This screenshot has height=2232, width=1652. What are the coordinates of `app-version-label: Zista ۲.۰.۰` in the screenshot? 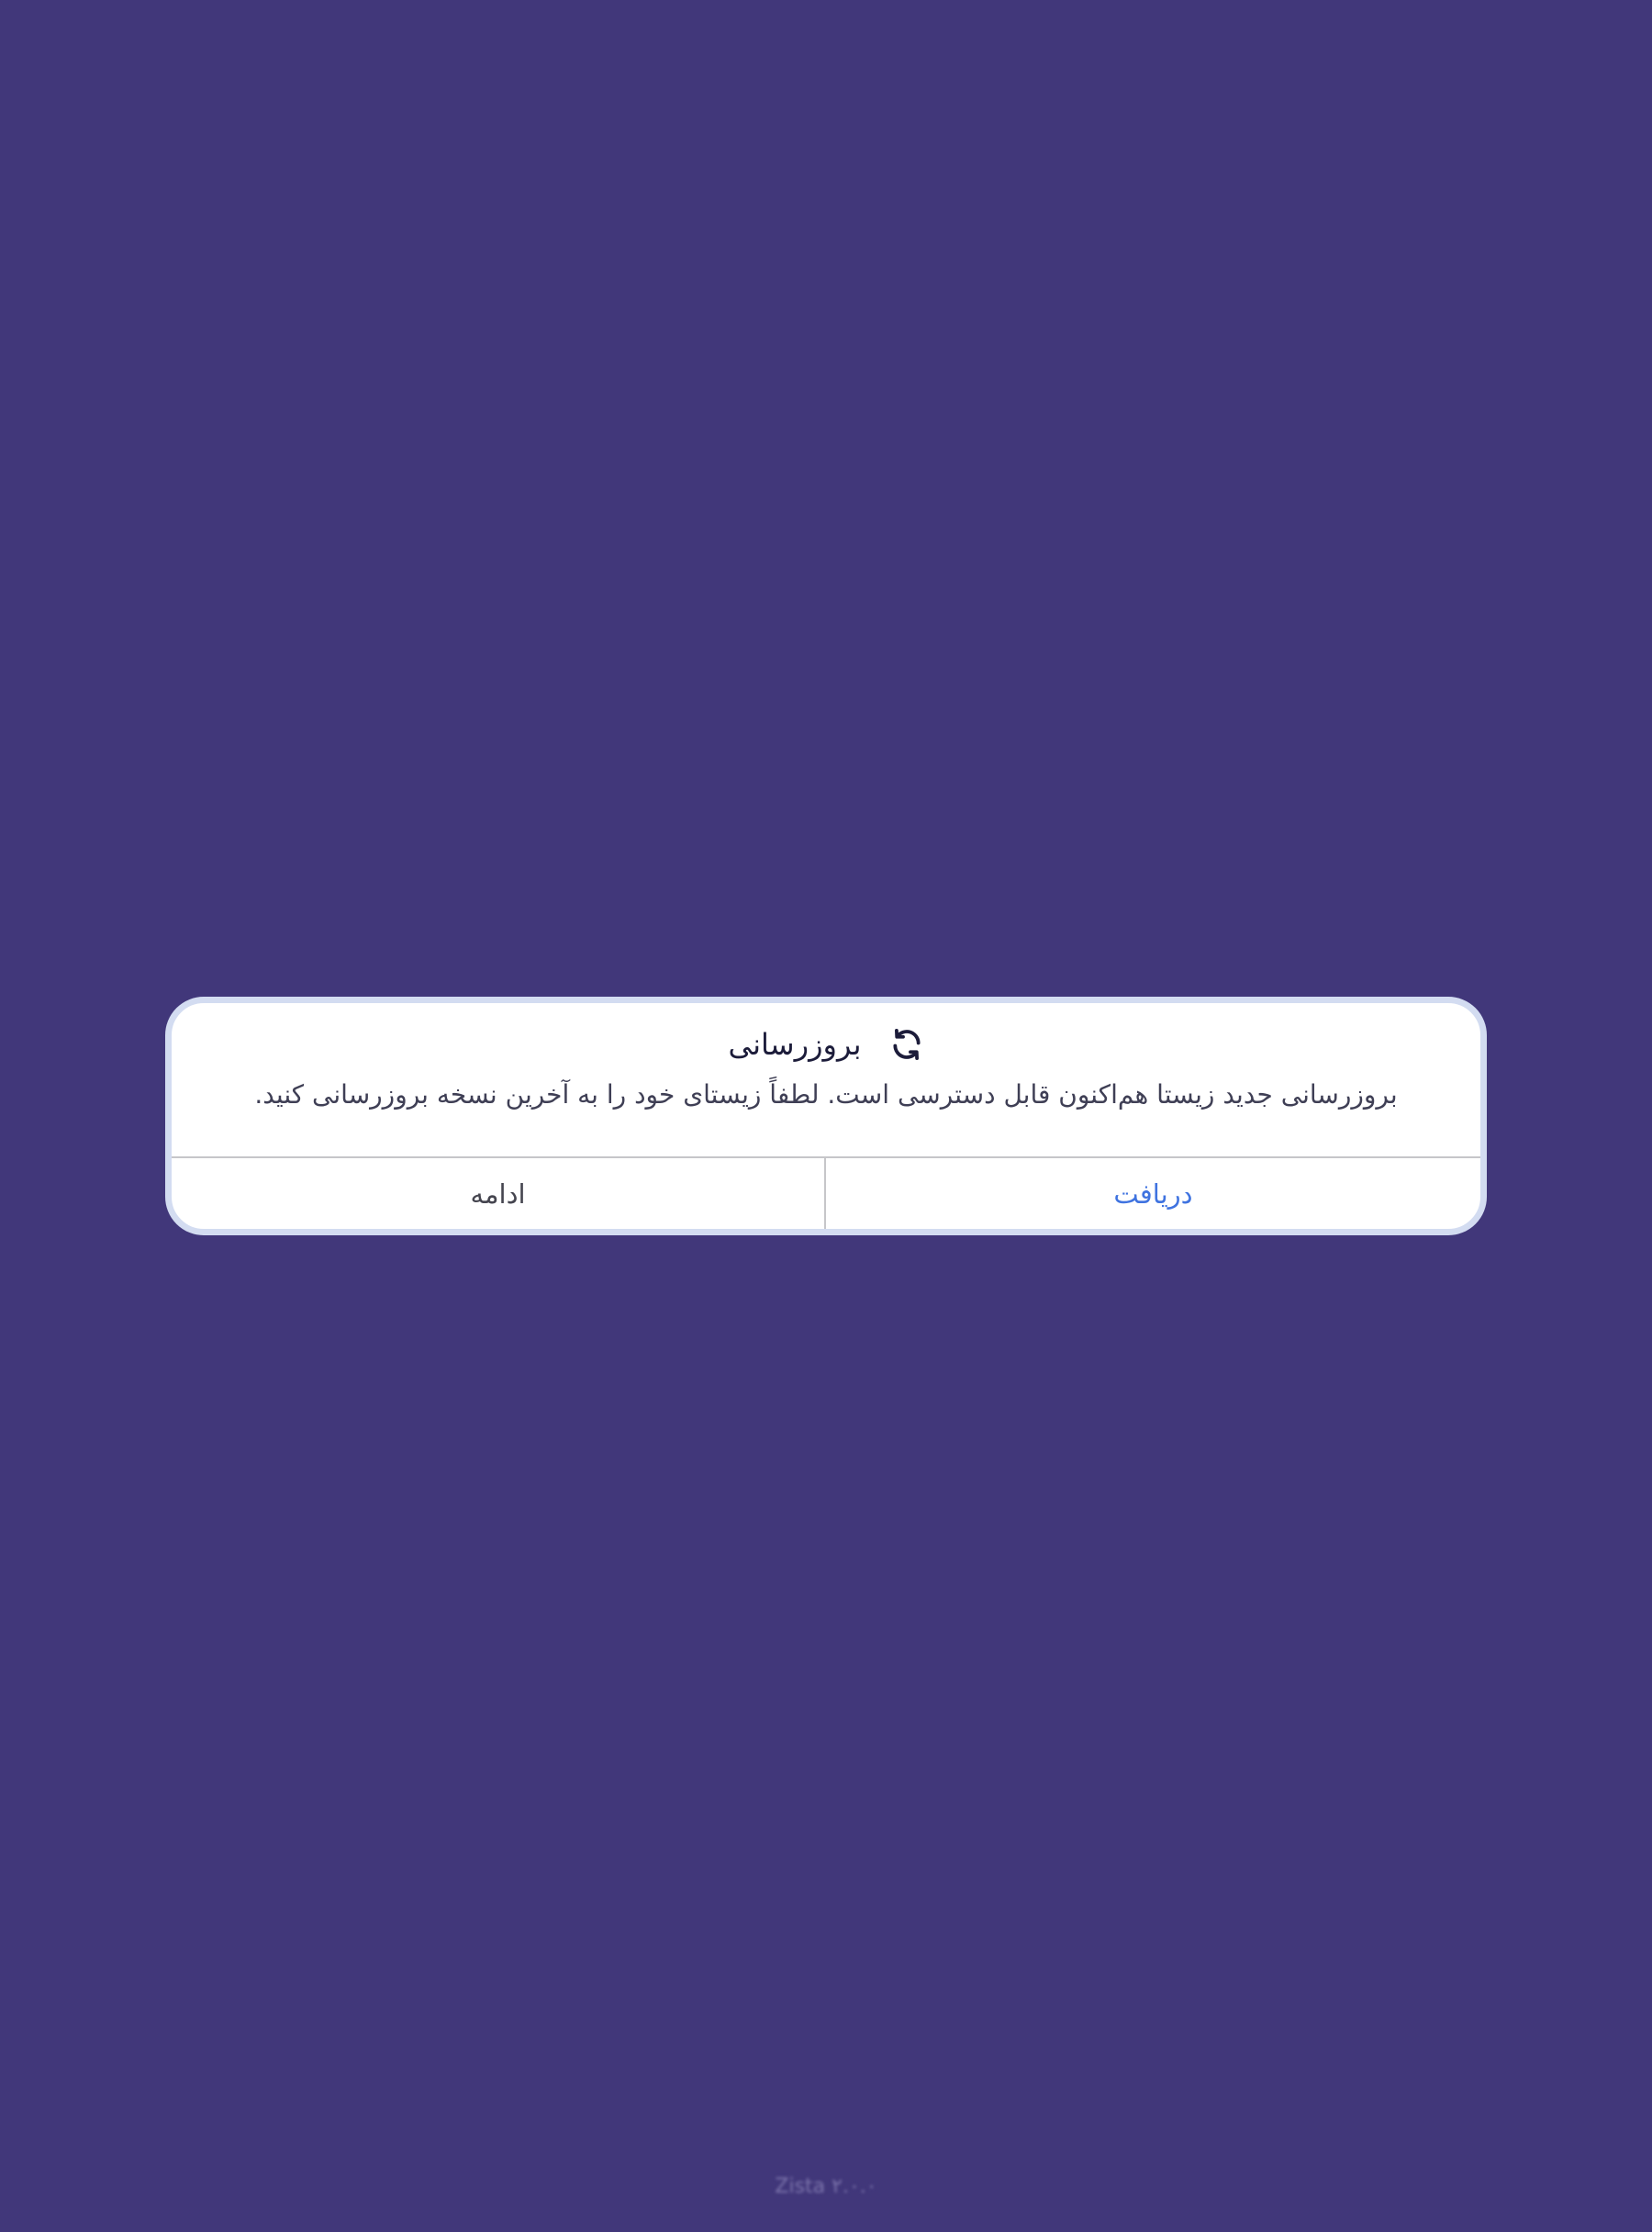 It's located at (826, 2187).